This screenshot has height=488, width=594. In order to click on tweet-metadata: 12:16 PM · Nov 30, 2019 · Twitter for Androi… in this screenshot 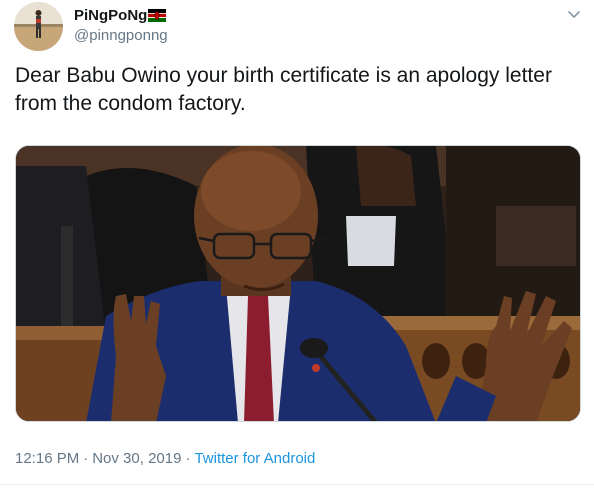, I will do `click(165, 459)`.